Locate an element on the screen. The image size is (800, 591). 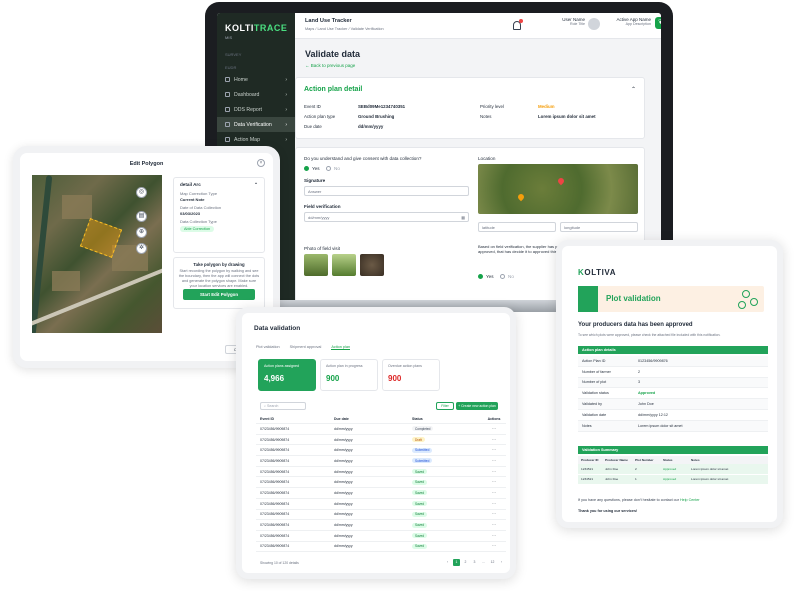
stat-overdue: Overdue action plans 900 is located at coordinates (411, 375).